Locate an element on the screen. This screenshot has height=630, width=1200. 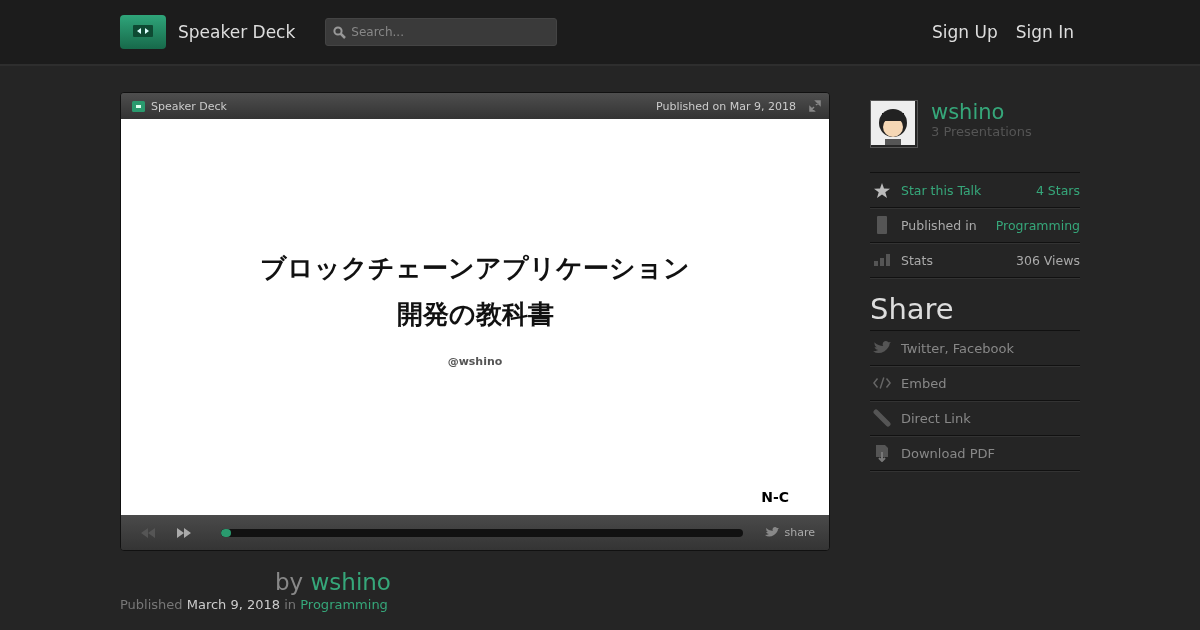
slide-title: ブロックチェーンアプリケーション 開発の教科書 is located at coordinates (475, 291).